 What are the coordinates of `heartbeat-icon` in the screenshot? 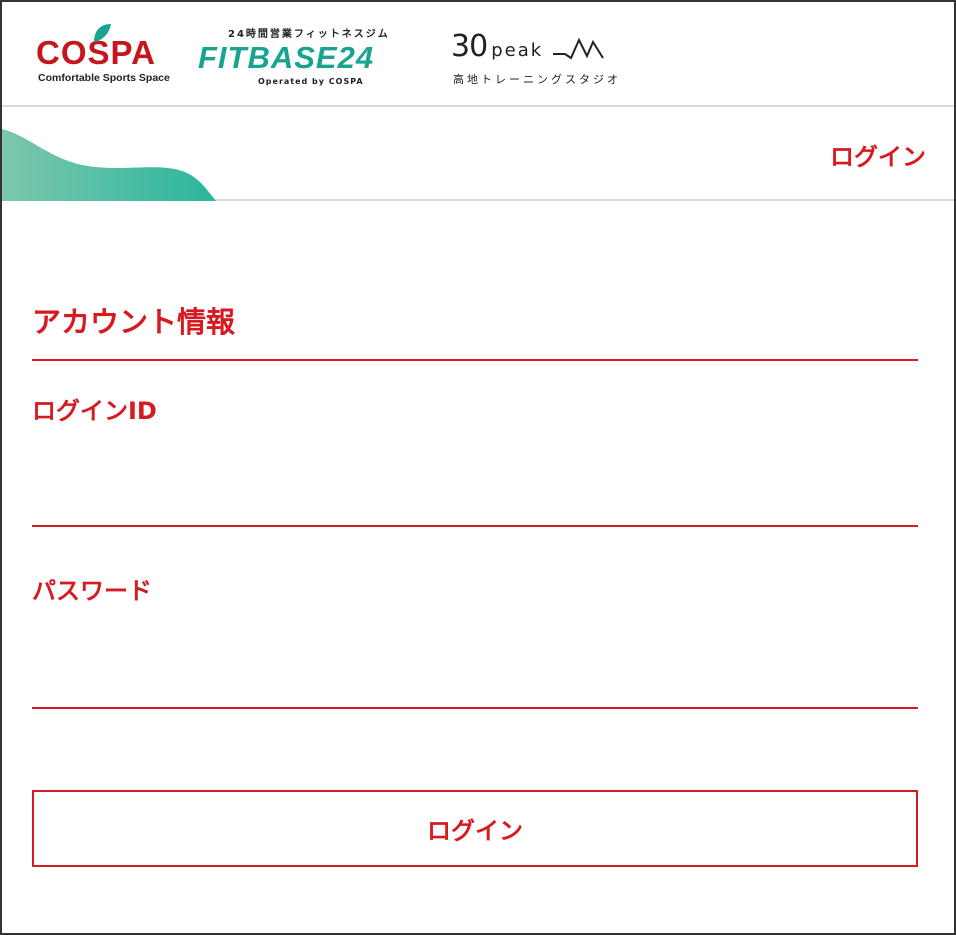 It's located at (578, 48).